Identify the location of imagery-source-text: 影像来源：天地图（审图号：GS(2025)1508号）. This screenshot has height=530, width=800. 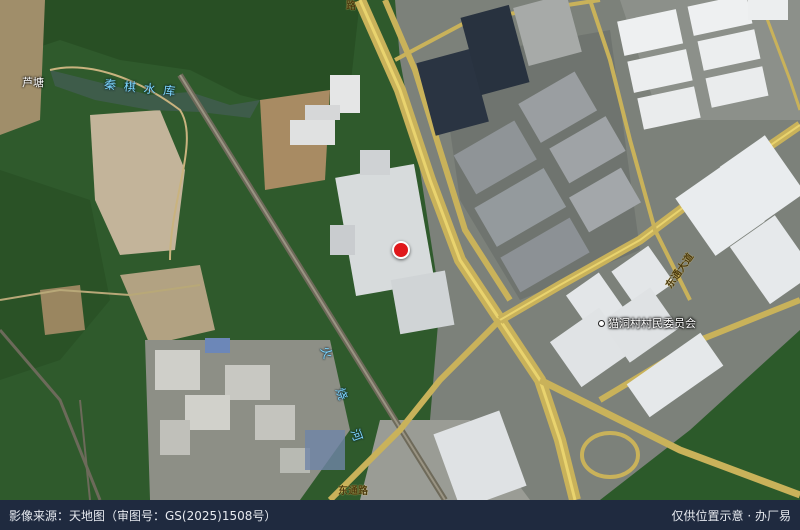
(143, 515).